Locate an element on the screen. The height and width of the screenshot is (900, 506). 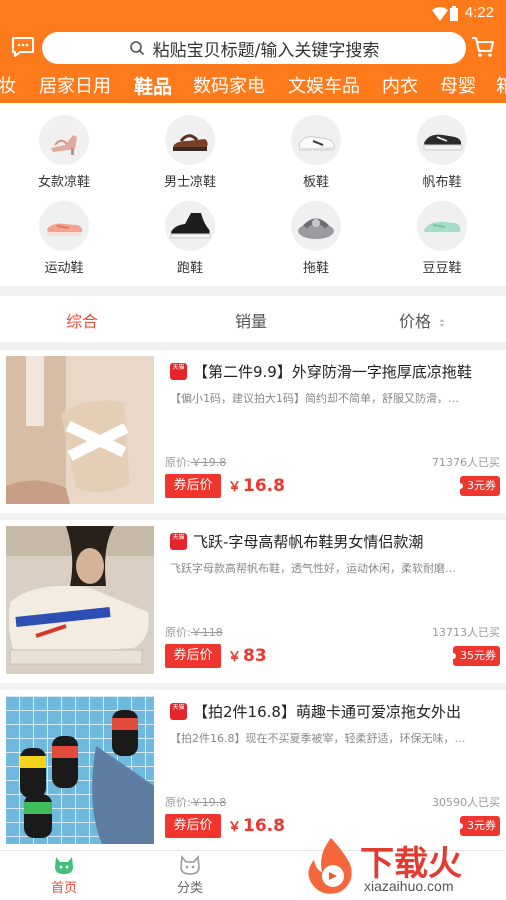
slipper-icon is located at coordinates (316, 226).